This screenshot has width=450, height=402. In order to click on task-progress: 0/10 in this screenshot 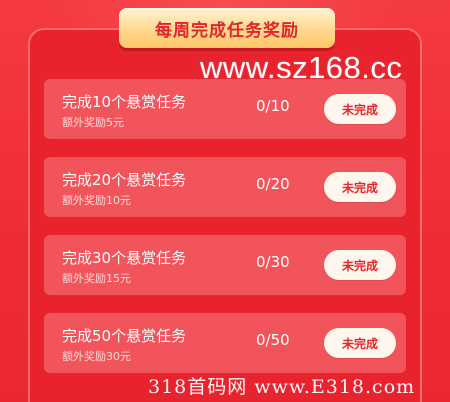, I will do `click(273, 106)`.